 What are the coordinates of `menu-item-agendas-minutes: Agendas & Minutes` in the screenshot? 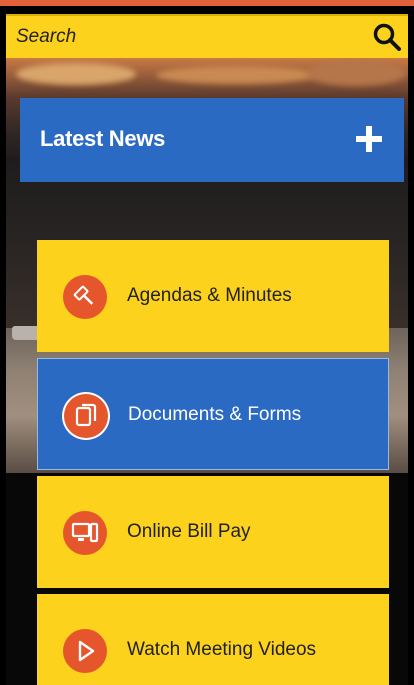 It's located at (213, 296).